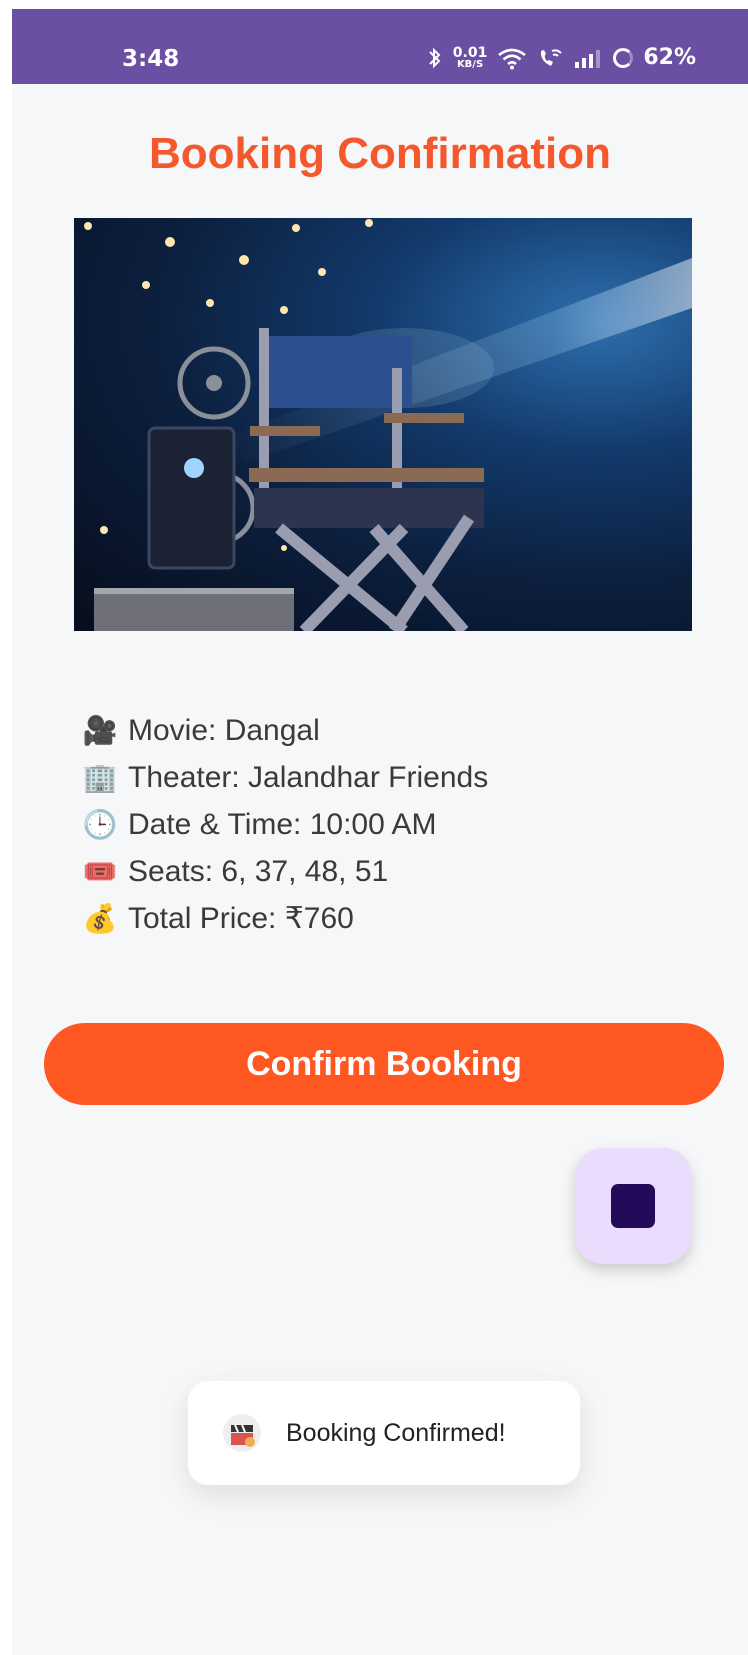 The height and width of the screenshot is (1655, 748). I want to click on confirm-booking-button: Confirm Booking, so click(384, 1064).